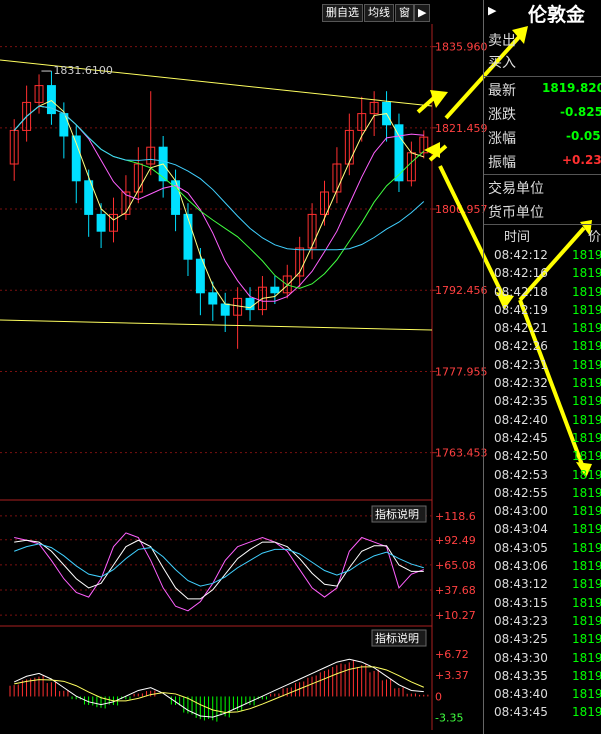  Describe the element at coordinates (571, 88) in the screenshot. I see `latest-value: 1819.820` at that location.